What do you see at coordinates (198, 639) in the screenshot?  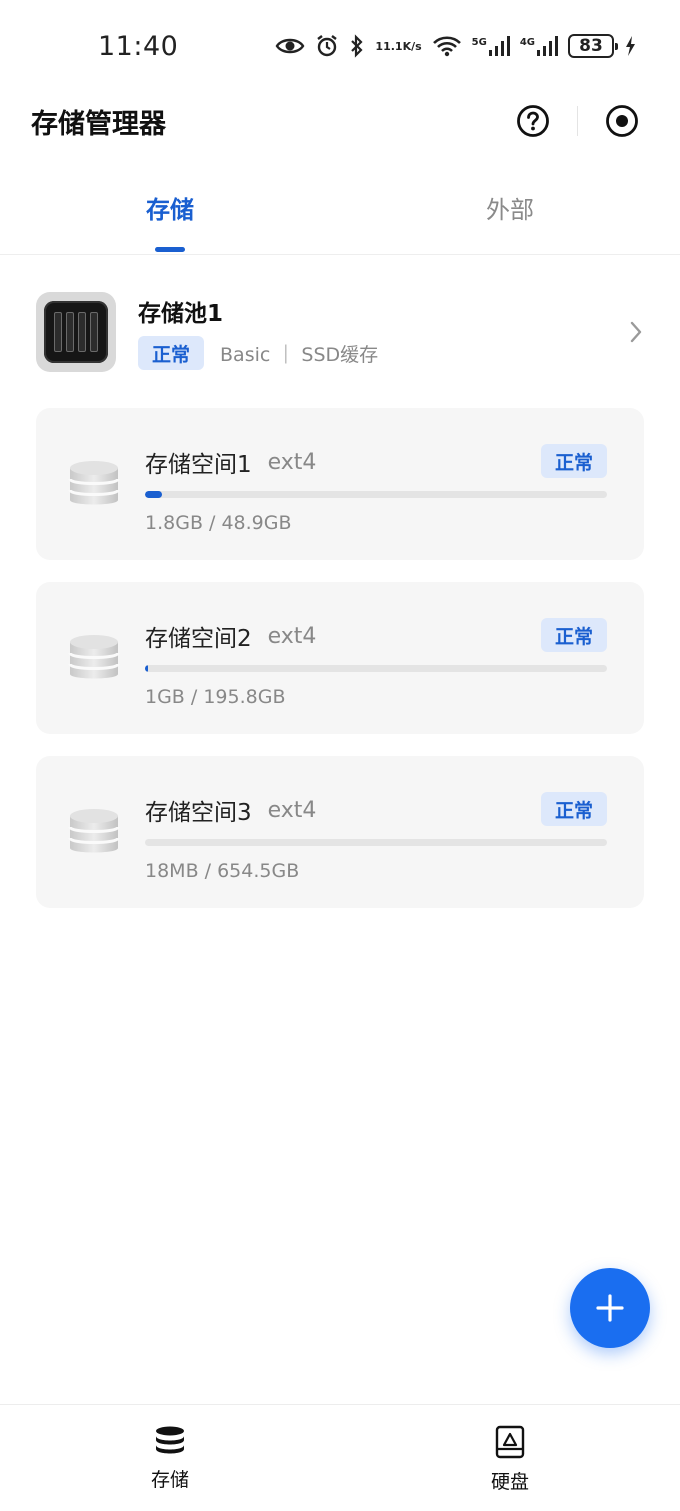 I see `volume-name: 存储空间2` at bounding box center [198, 639].